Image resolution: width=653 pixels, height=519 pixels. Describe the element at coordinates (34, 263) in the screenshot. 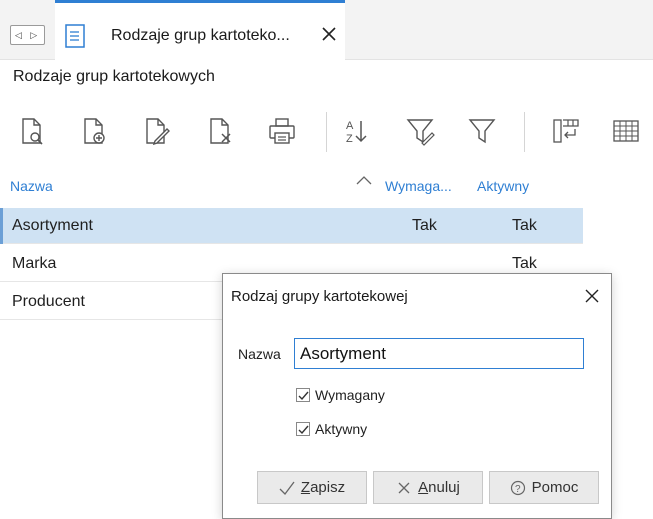

I see `cell-name: Marka` at that location.